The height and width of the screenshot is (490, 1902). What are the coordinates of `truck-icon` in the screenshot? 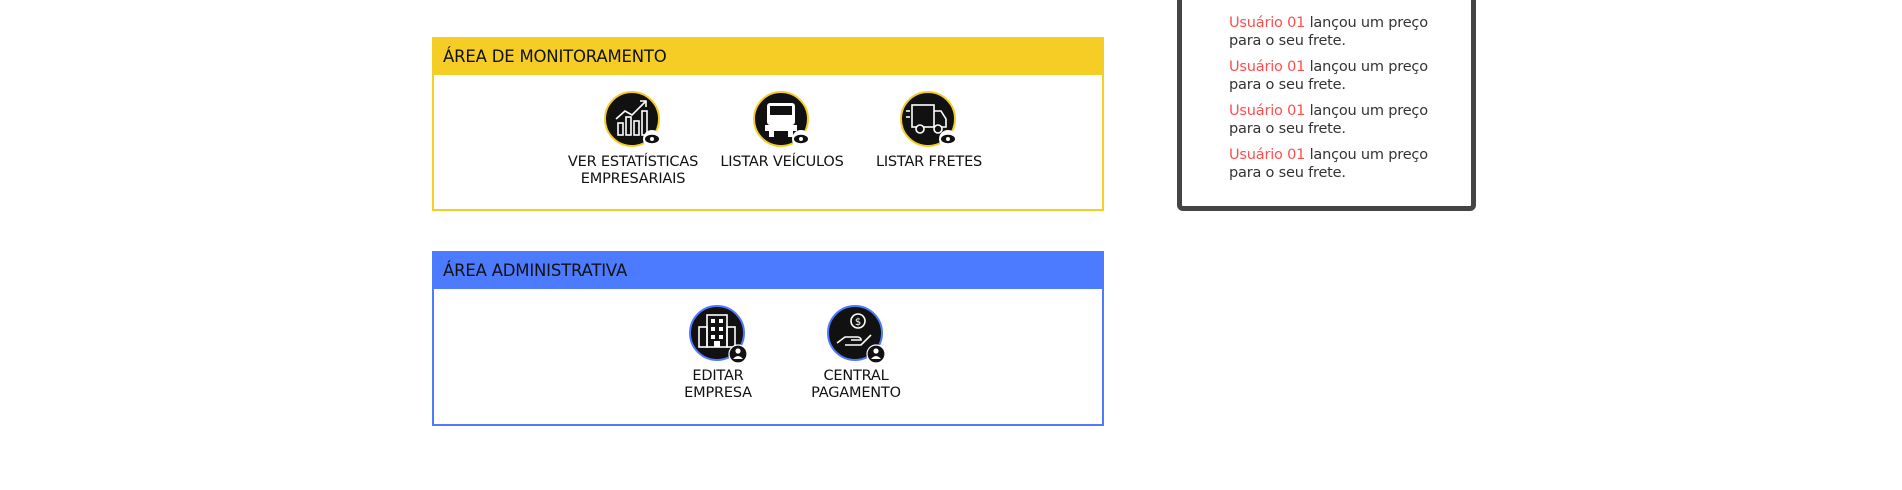 It's located at (782, 120).